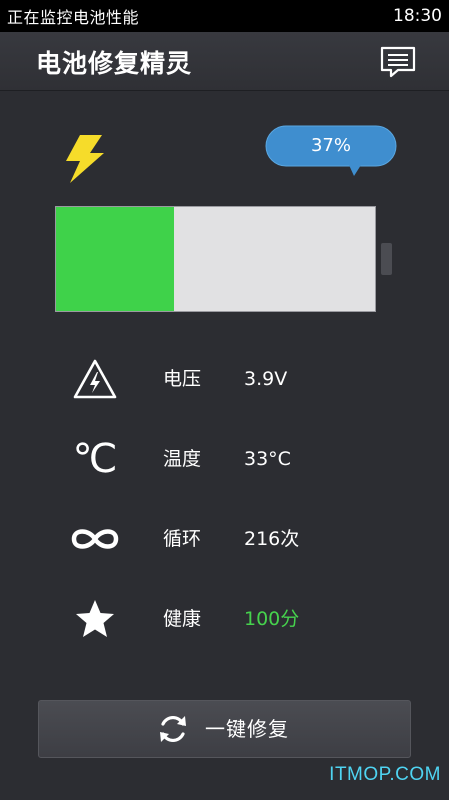 The width and height of the screenshot is (449, 800). I want to click on app-bar: 电池修复精灵, so click(224, 61).